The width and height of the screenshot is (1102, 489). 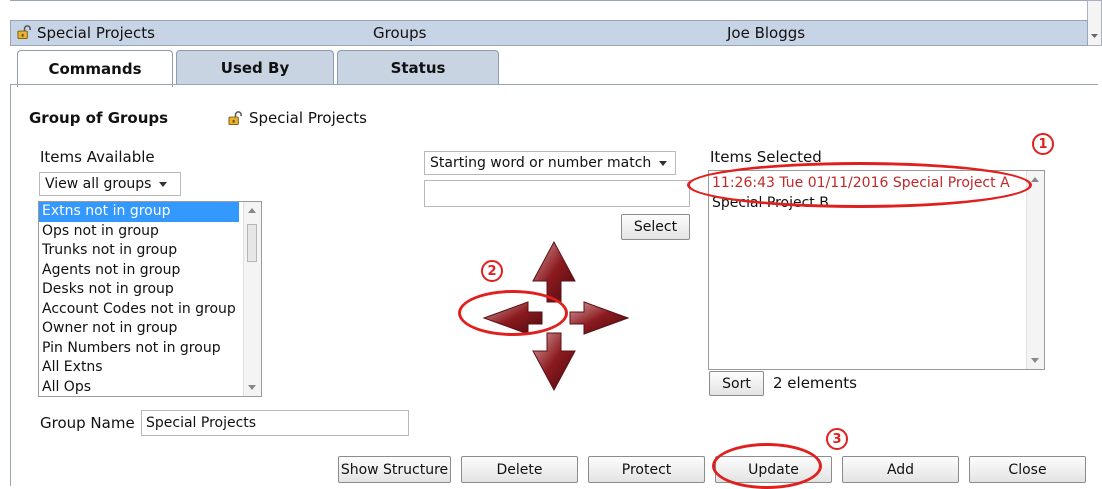 I want to click on scroll-thumb, so click(x=252, y=243).